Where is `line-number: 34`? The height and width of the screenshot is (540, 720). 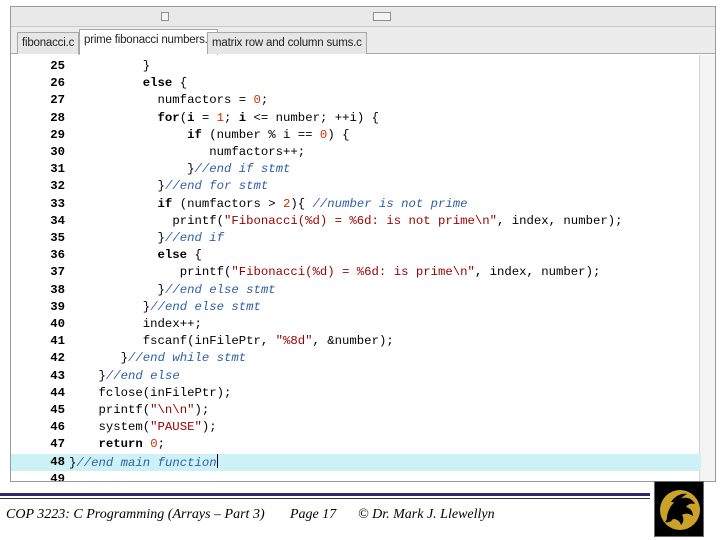
line-number: 34 is located at coordinates (57, 220).